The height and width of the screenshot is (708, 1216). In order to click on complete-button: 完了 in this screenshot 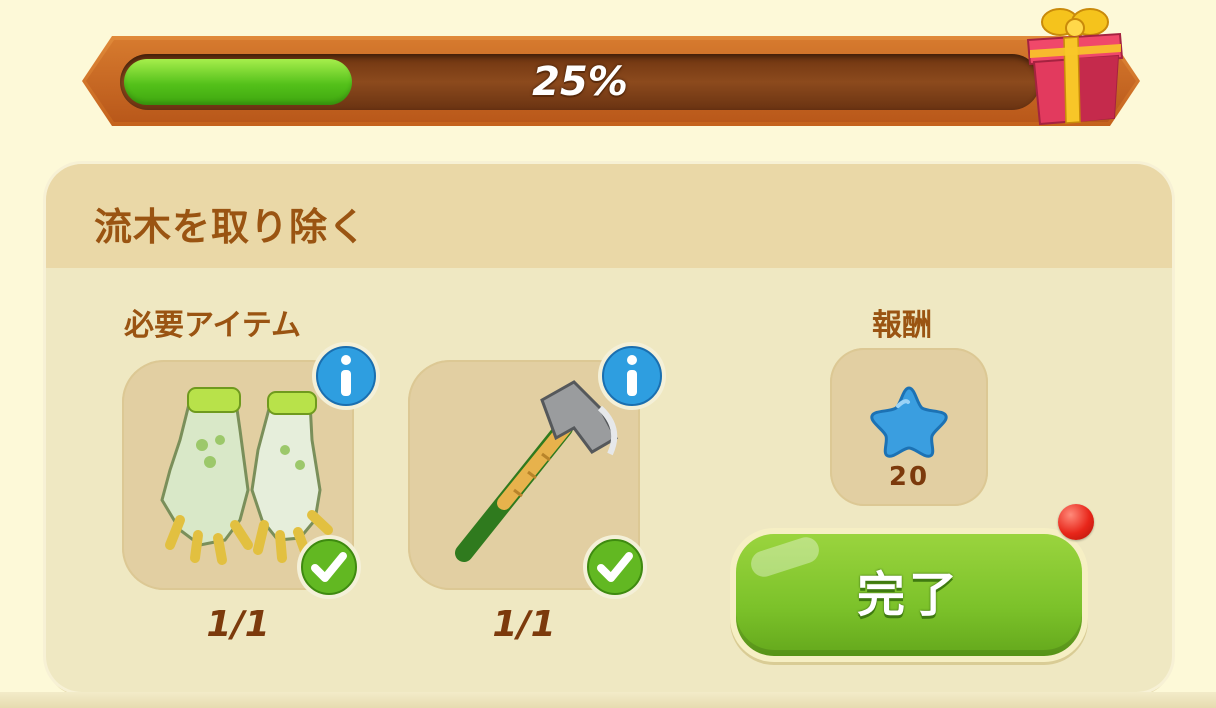, I will do `click(909, 595)`.